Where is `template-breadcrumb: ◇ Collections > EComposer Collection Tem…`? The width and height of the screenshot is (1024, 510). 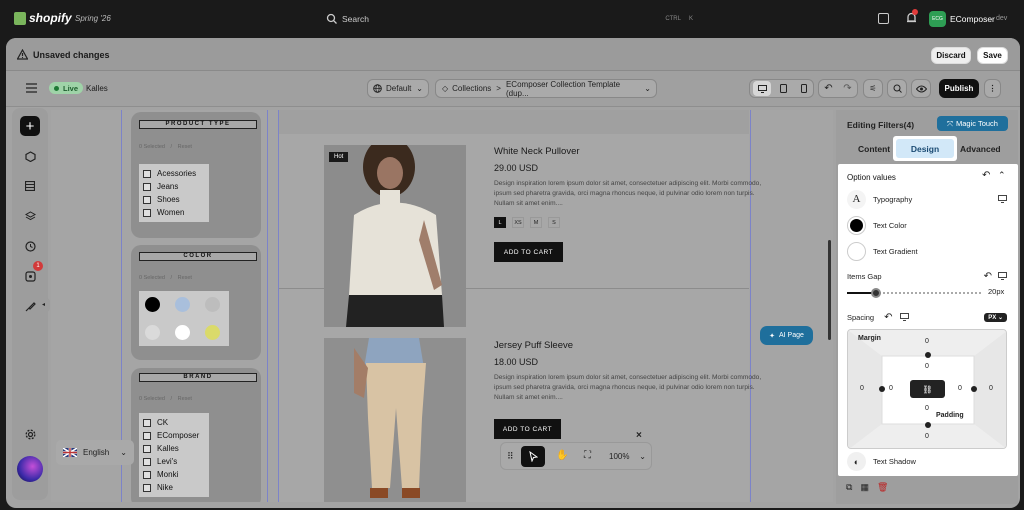
template-breadcrumb: ◇ Collections > EComposer Collection Tem… is located at coordinates (546, 88).